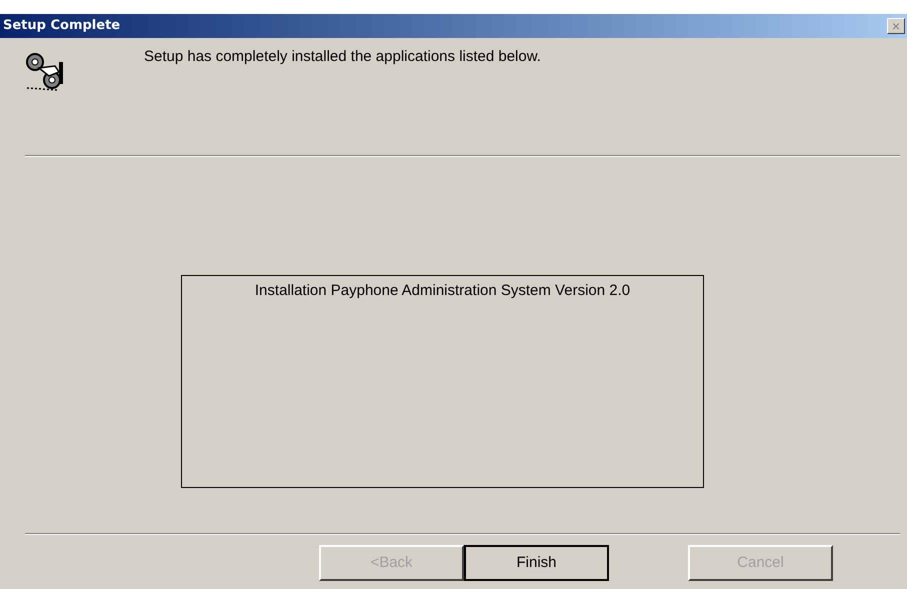 The image size is (907, 589). I want to click on wizard-button: Finish, so click(536, 563).